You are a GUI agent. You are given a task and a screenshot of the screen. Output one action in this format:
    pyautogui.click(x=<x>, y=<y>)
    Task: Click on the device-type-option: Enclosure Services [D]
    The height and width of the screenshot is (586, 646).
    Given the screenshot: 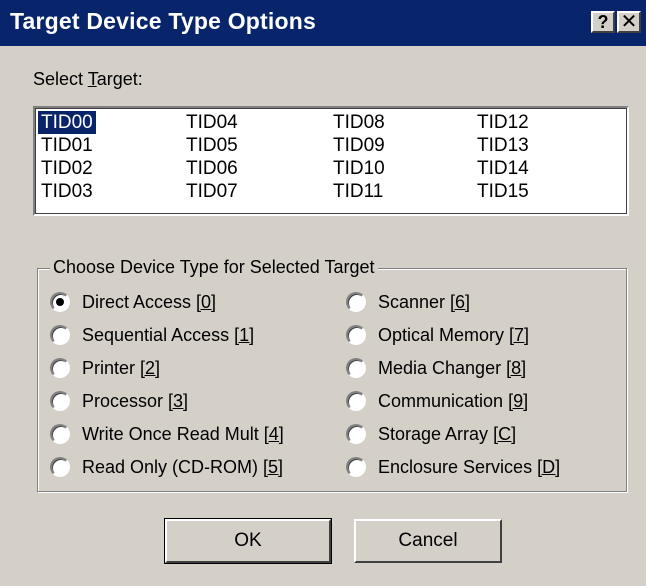 What is the action you would take?
    pyautogui.click(x=453, y=467)
    